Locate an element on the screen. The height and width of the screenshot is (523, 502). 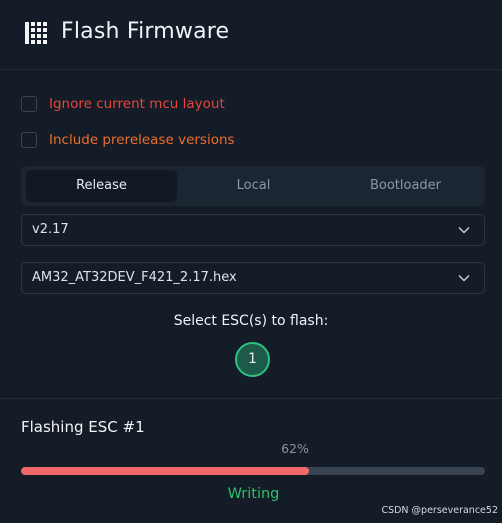
progress-percent: 62% is located at coordinates (295, 448).